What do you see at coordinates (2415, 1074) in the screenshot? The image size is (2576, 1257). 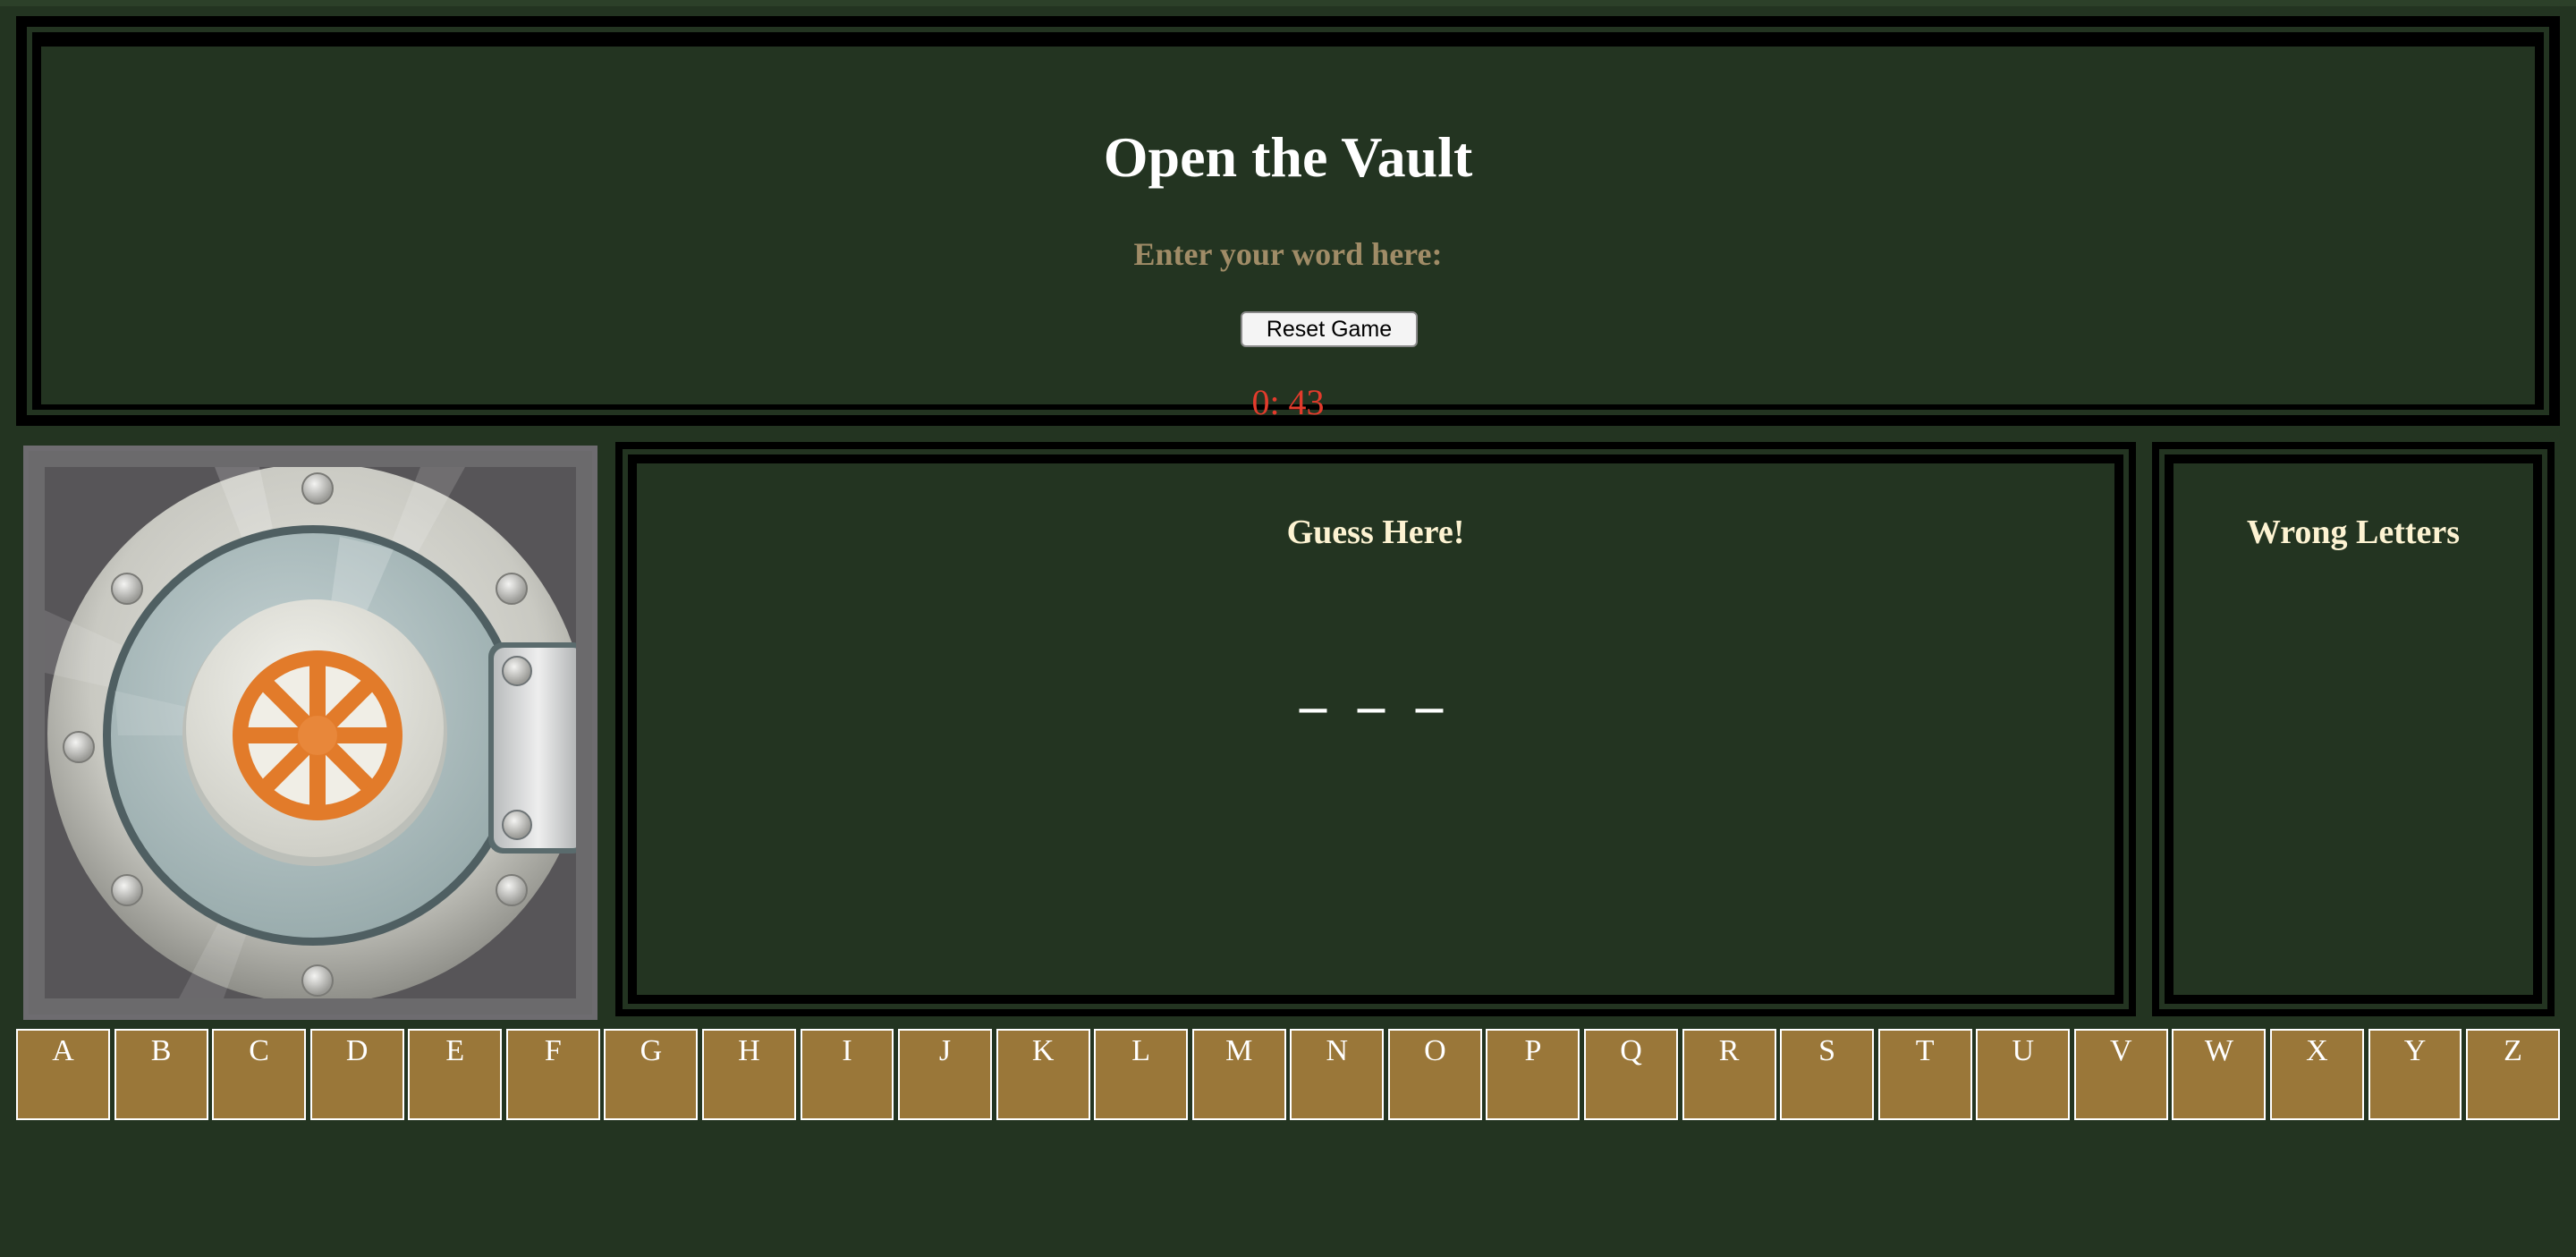 I see `letter-key-y: Y` at bounding box center [2415, 1074].